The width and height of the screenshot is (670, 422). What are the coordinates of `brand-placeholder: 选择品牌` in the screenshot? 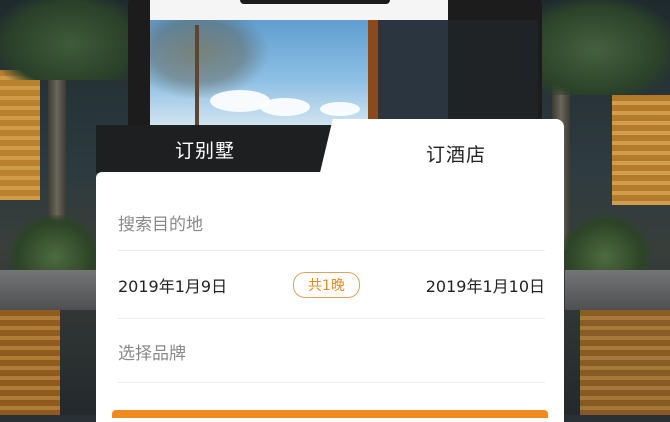 It's located at (152, 353).